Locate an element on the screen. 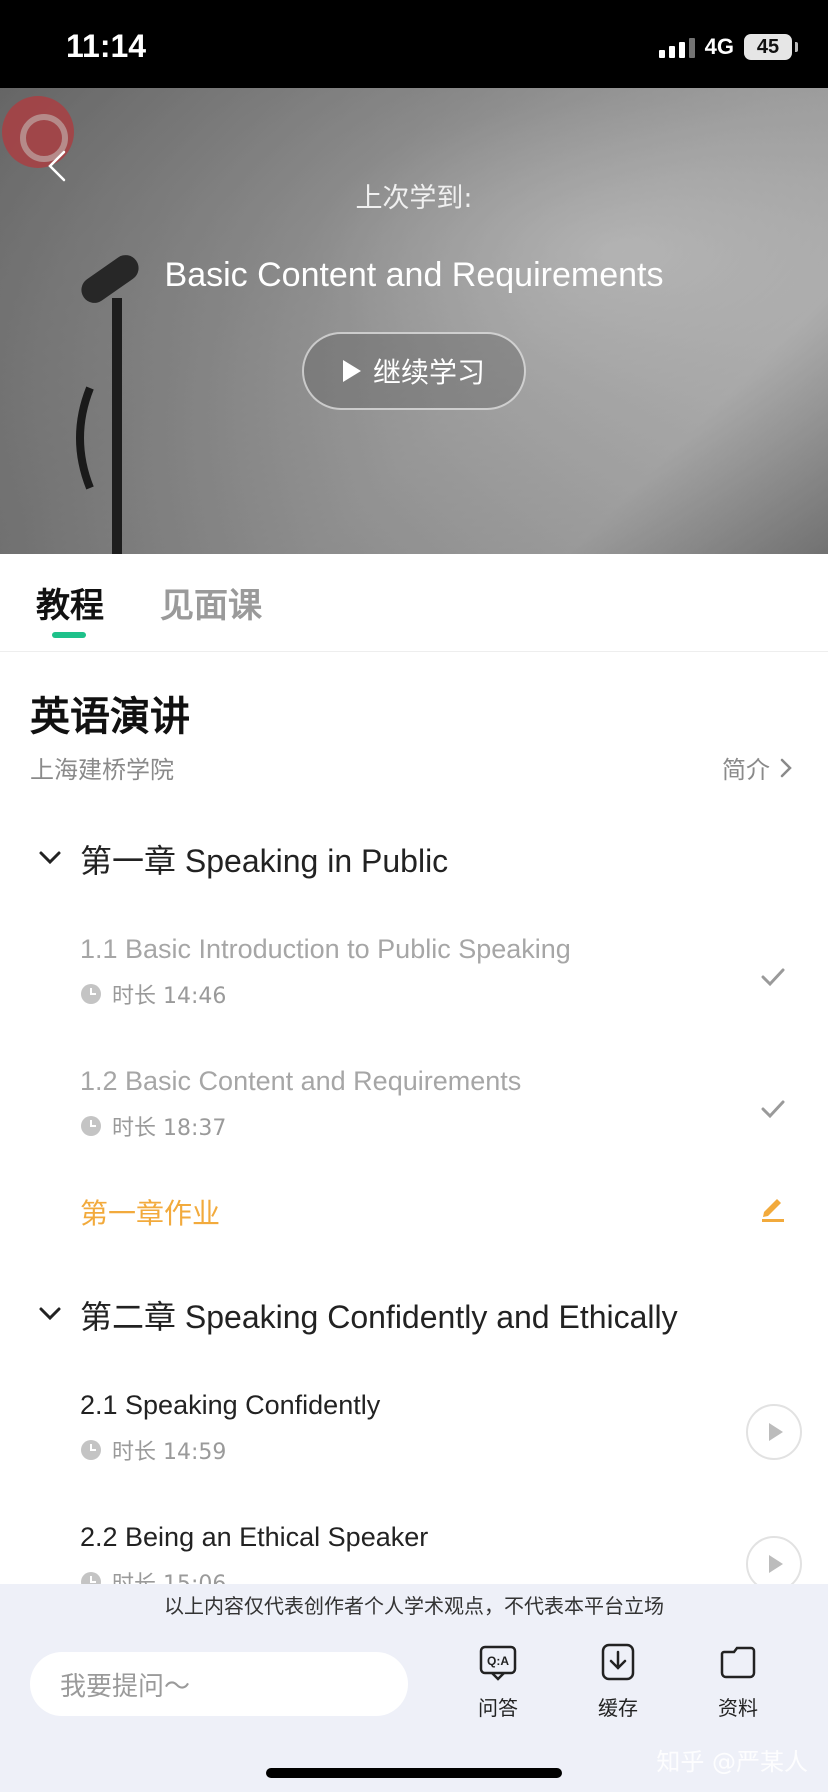  tab-indicator is located at coordinates (69, 635).